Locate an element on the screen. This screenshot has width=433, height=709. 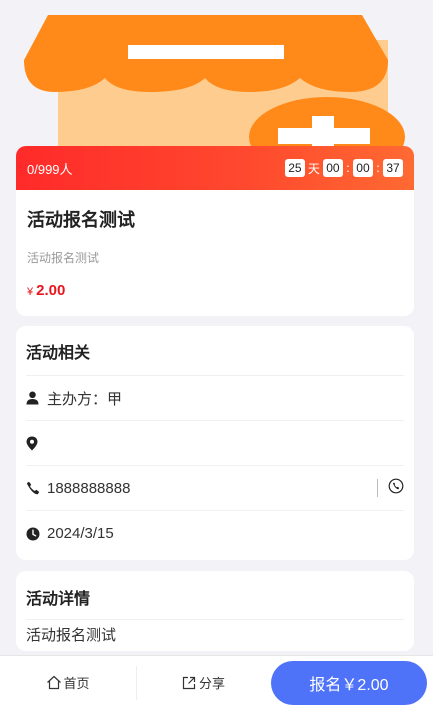
call-icon is located at coordinates (396, 488).